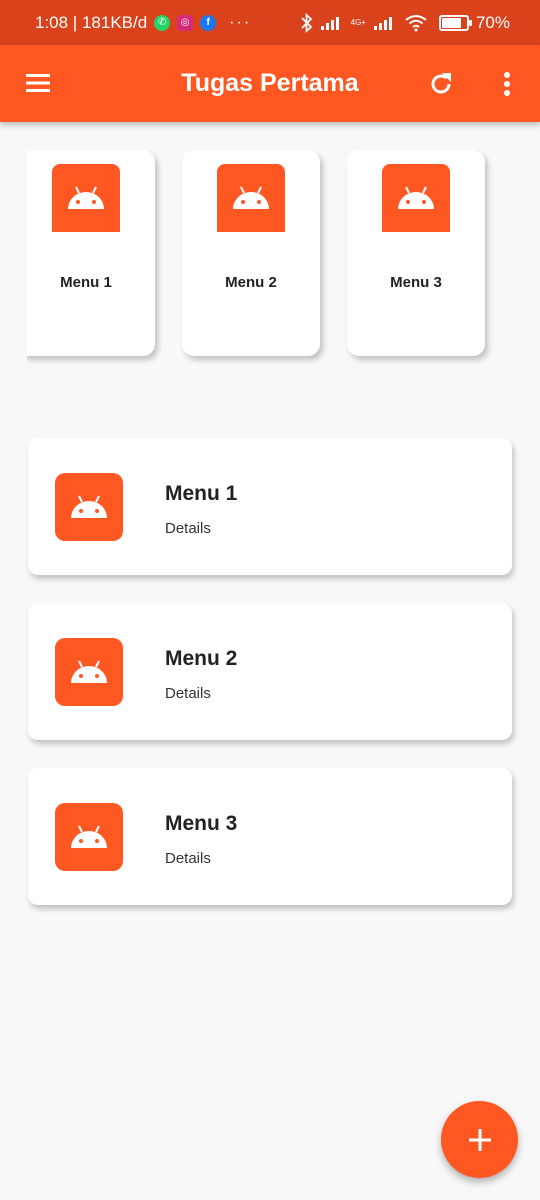 The height and width of the screenshot is (1200, 540). What do you see at coordinates (416, 282) in the screenshot?
I see `card-label: Menu 3` at bounding box center [416, 282].